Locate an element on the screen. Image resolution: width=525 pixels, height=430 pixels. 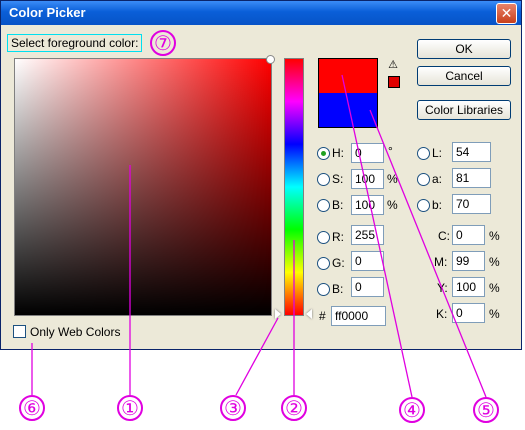
hue-slider is located at coordinates (294, 187).